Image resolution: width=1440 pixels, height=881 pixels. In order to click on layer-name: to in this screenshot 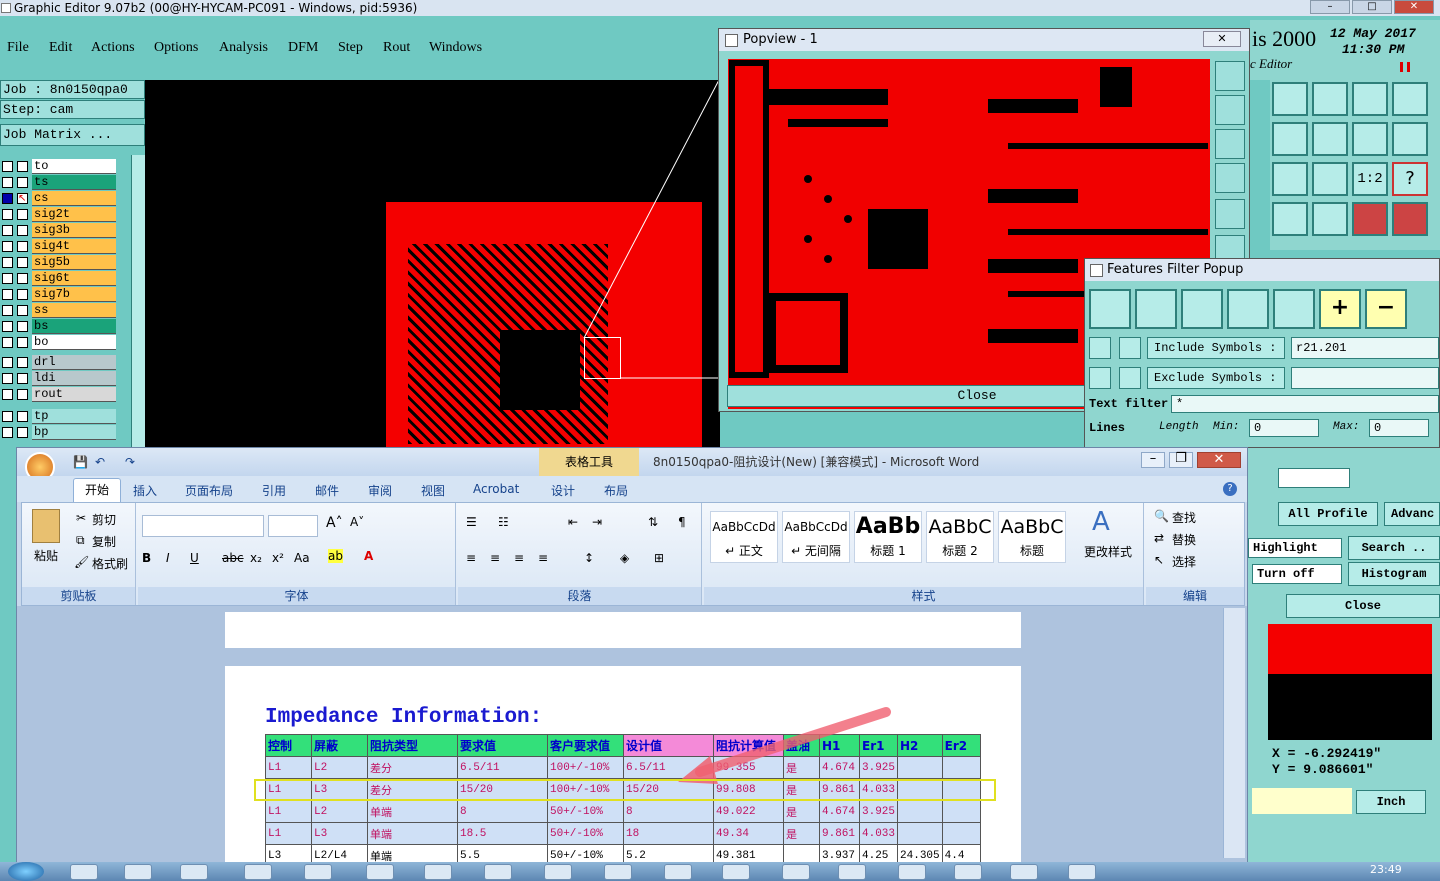, I will do `click(74, 166)`.